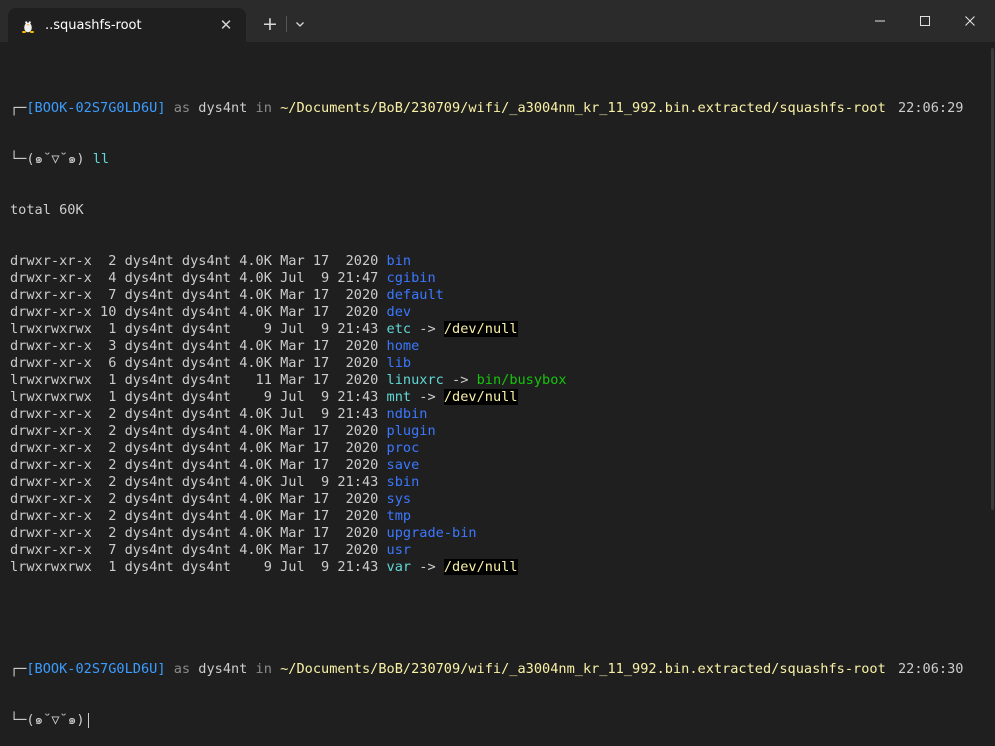 This screenshot has width=995, height=746. Describe the element at coordinates (403, 448) in the screenshot. I see `ls-name: proc` at that location.